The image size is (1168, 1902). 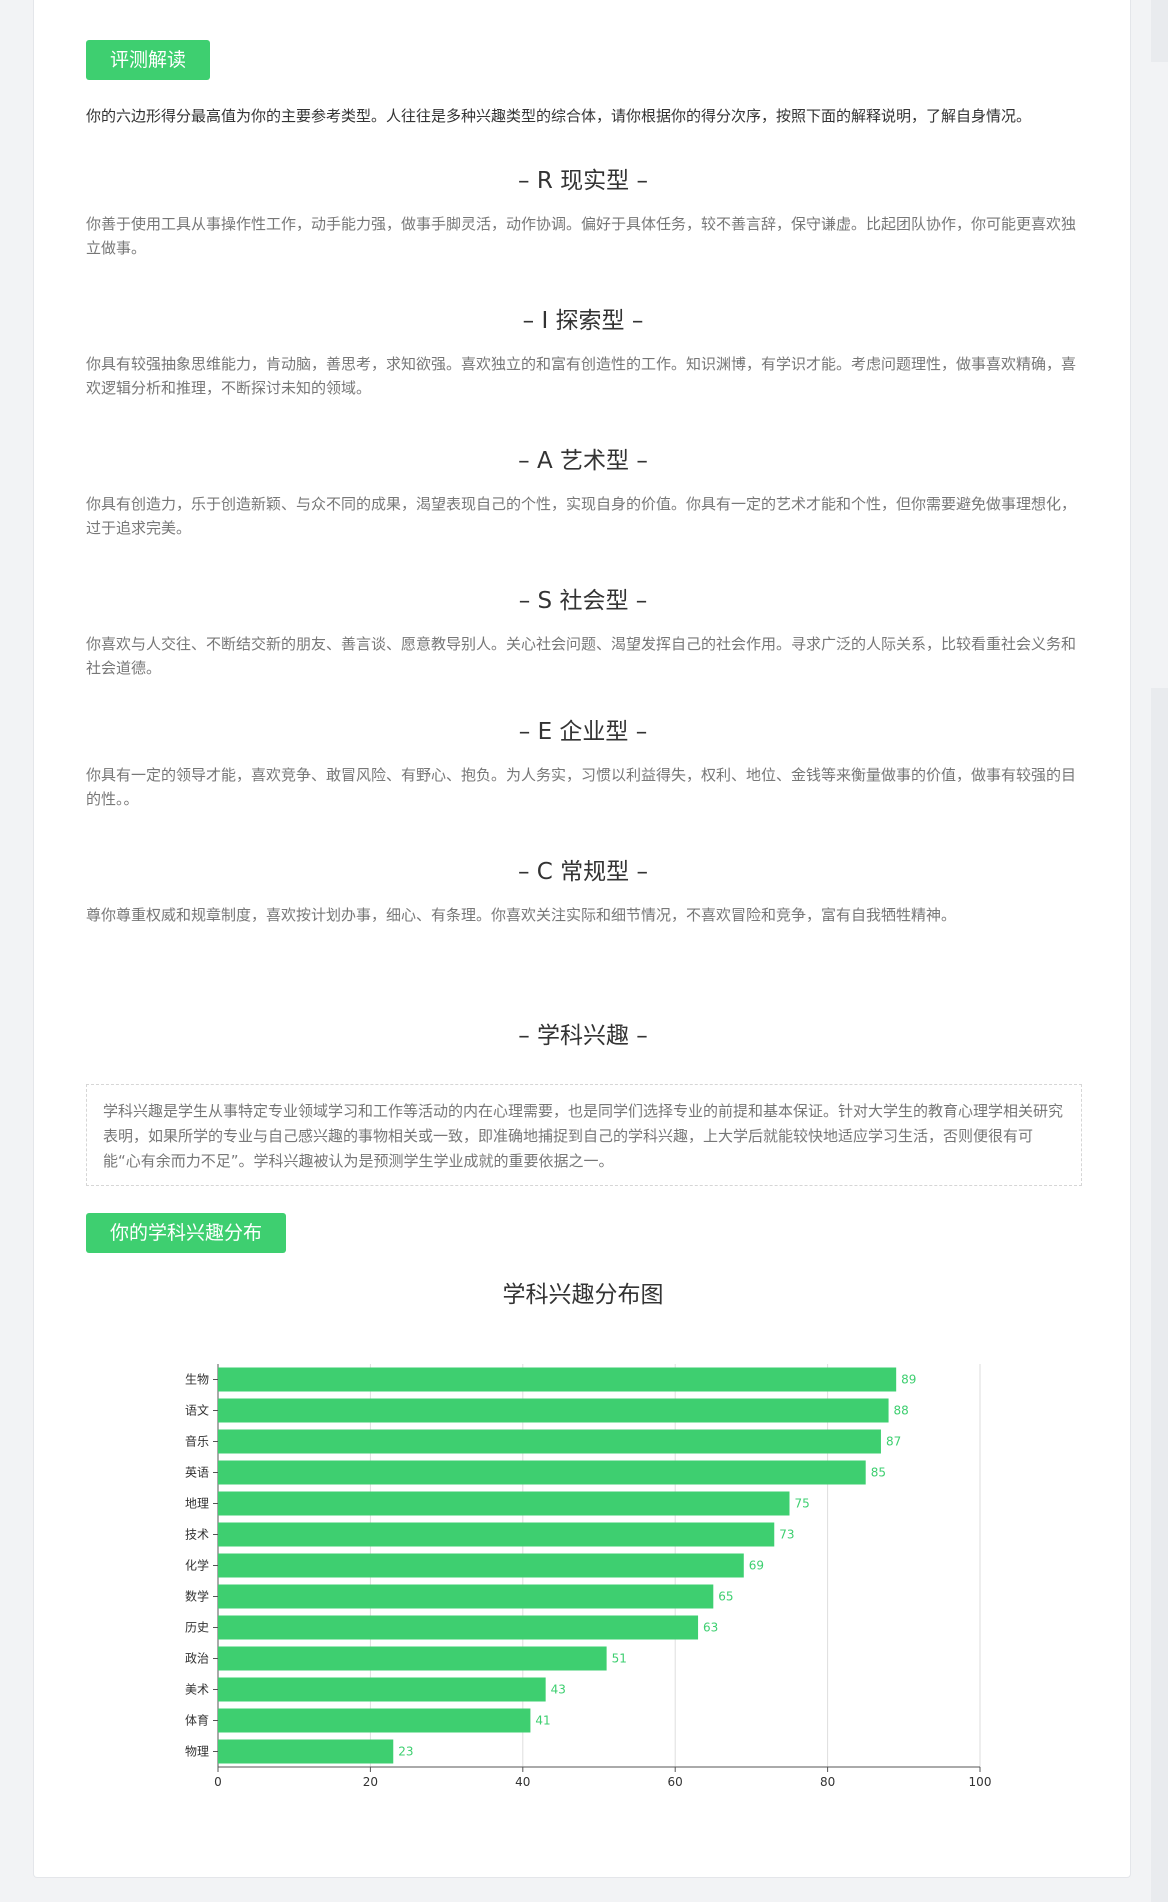 What do you see at coordinates (583, 1036) in the screenshot?
I see `subject-interest-title: – 学科兴趣 –` at bounding box center [583, 1036].